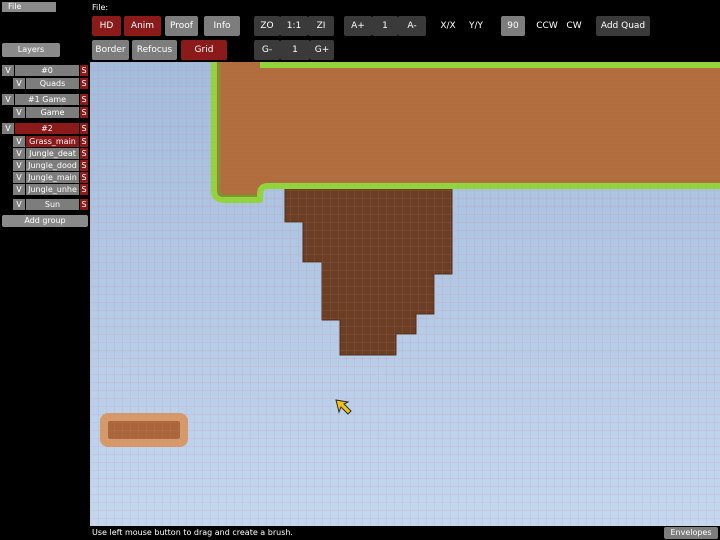  I want to click on proof-toggle-button: Proof, so click(181, 26).